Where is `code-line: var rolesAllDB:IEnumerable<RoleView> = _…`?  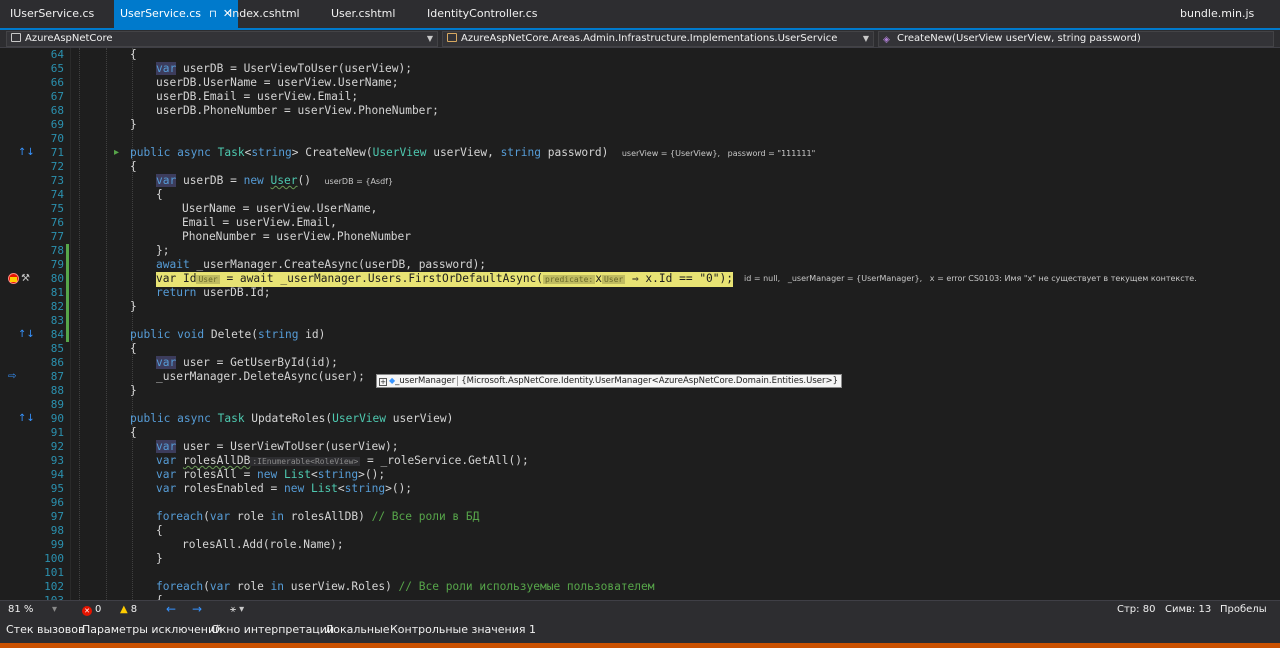 code-line: var rolesAllDB:IEnumerable<RoleView> = _… is located at coordinates (635, 461).